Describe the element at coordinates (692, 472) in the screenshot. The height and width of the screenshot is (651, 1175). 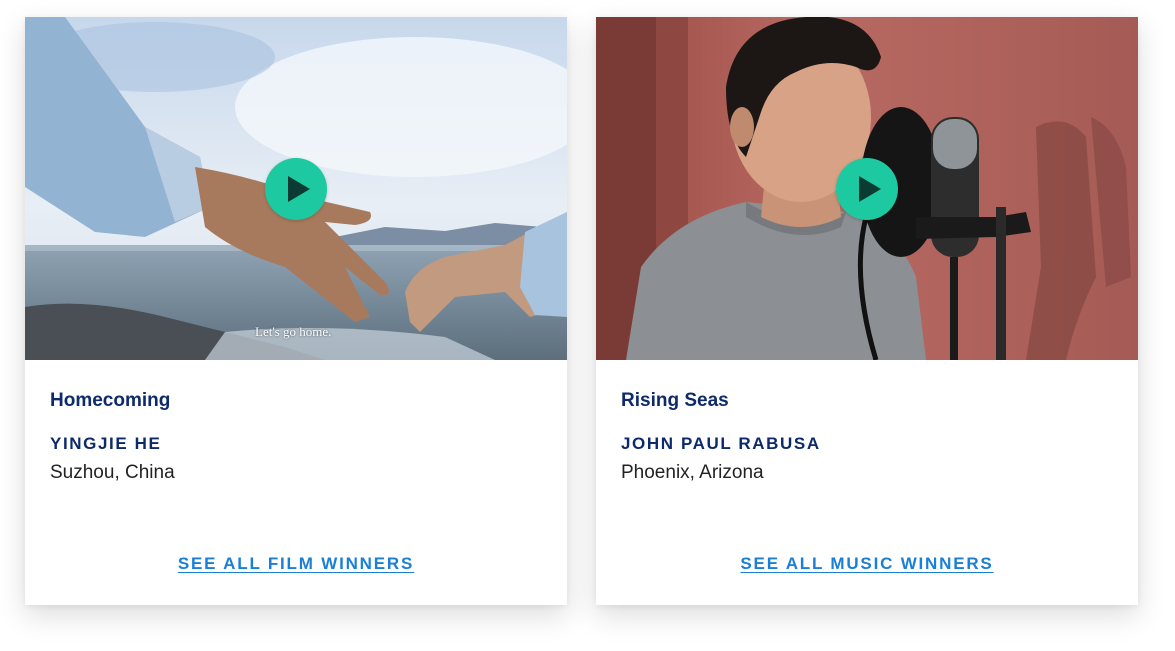
I see `artist-location: Phoenix, Arizona` at that location.